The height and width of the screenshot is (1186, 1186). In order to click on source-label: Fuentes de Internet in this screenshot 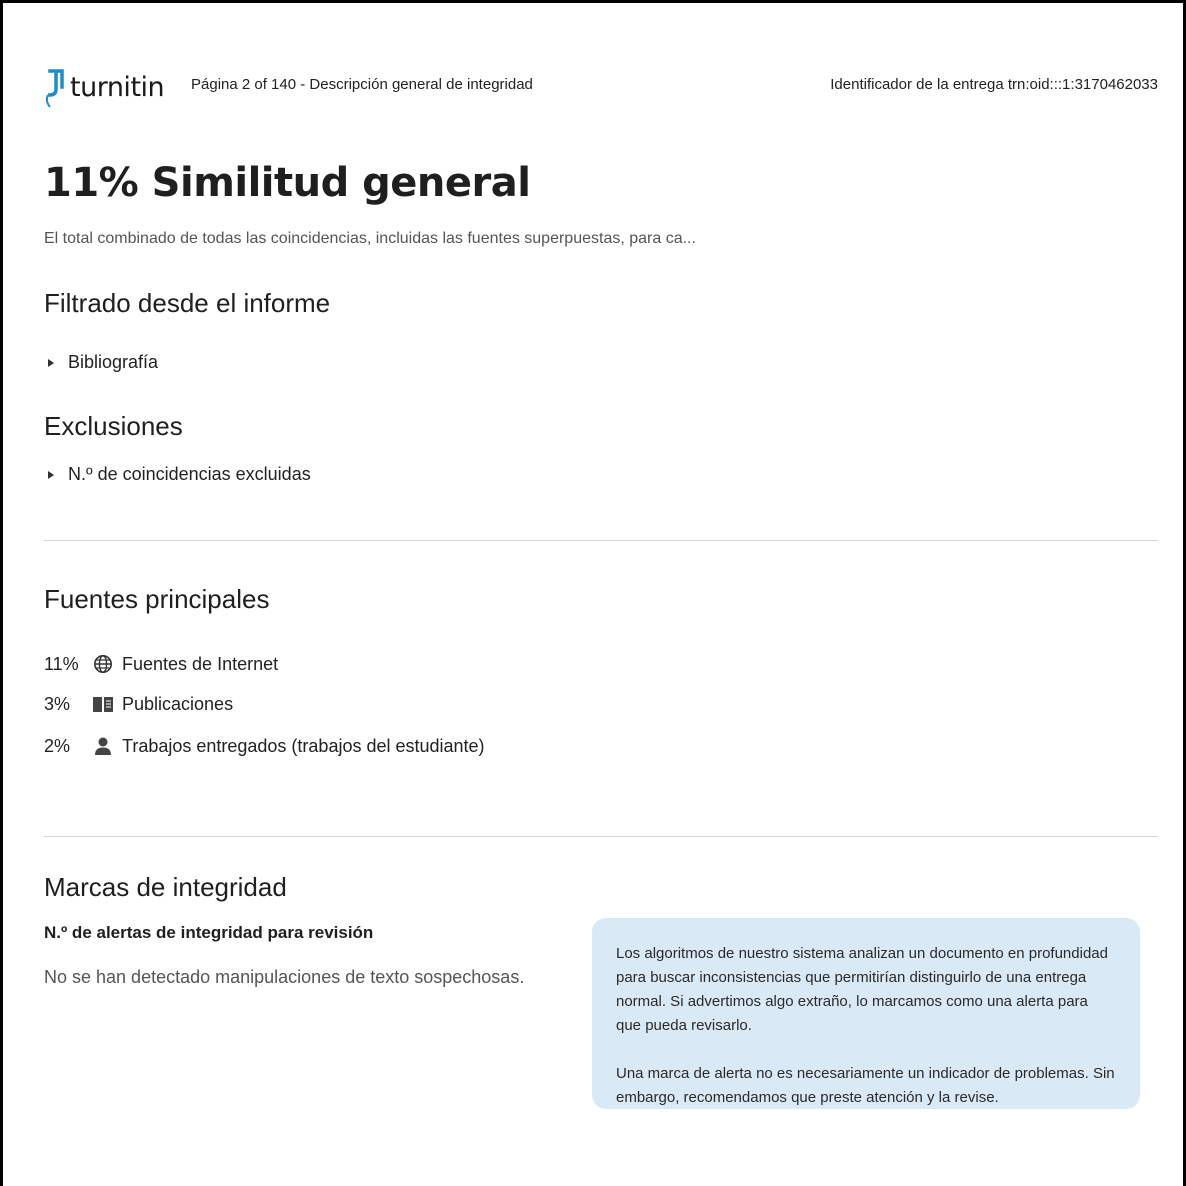, I will do `click(200, 663)`.